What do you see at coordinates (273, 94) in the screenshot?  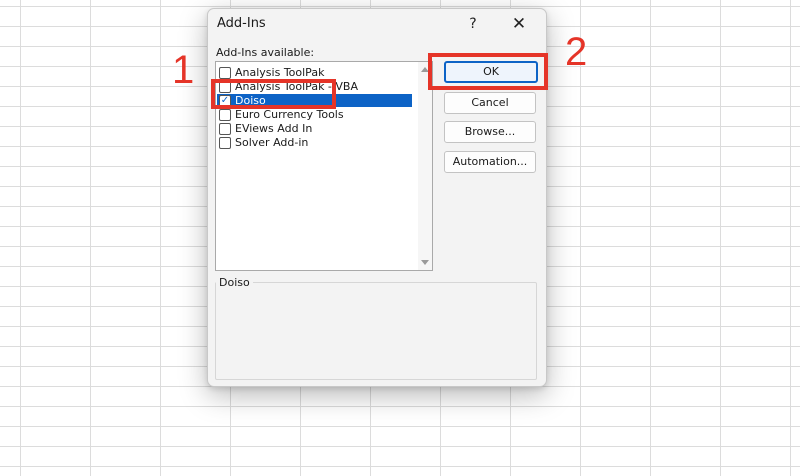 I see `step-1-highlight-box` at bounding box center [273, 94].